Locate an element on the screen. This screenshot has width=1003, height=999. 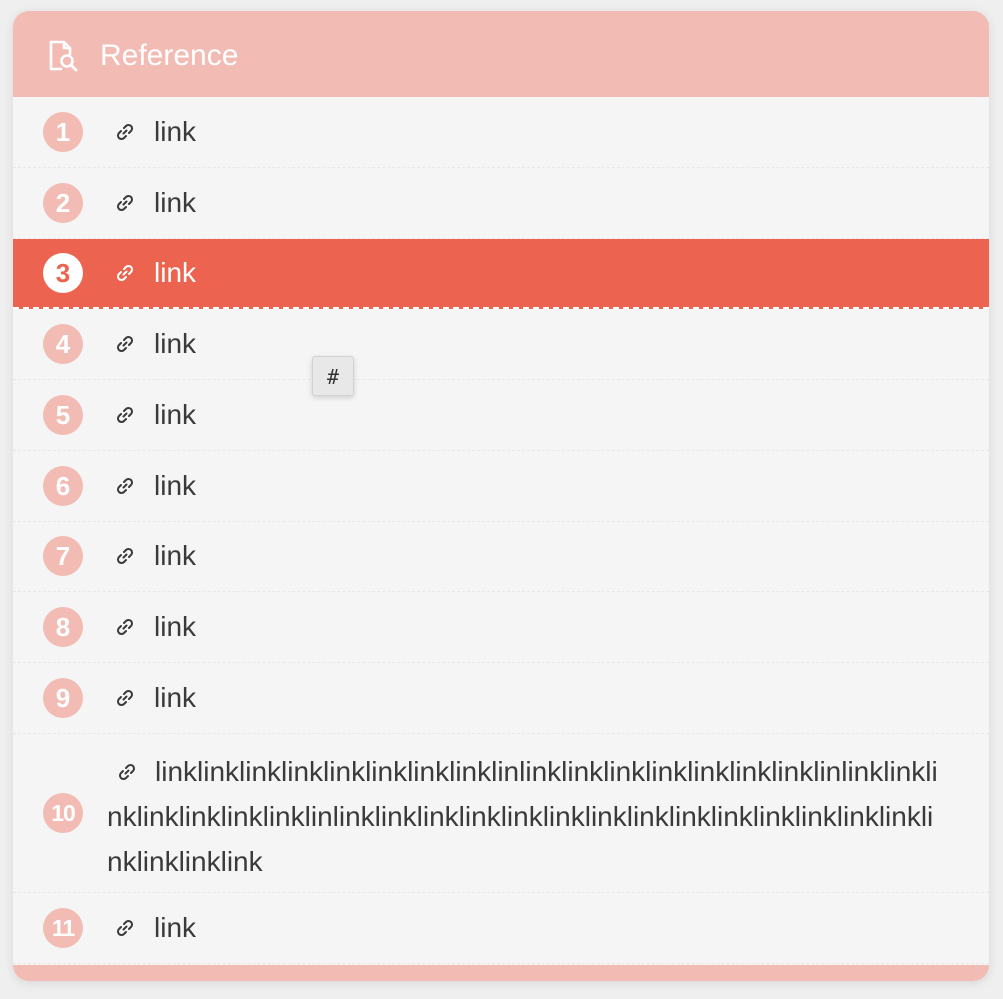
reference-item: 4 link is located at coordinates (501, 344).